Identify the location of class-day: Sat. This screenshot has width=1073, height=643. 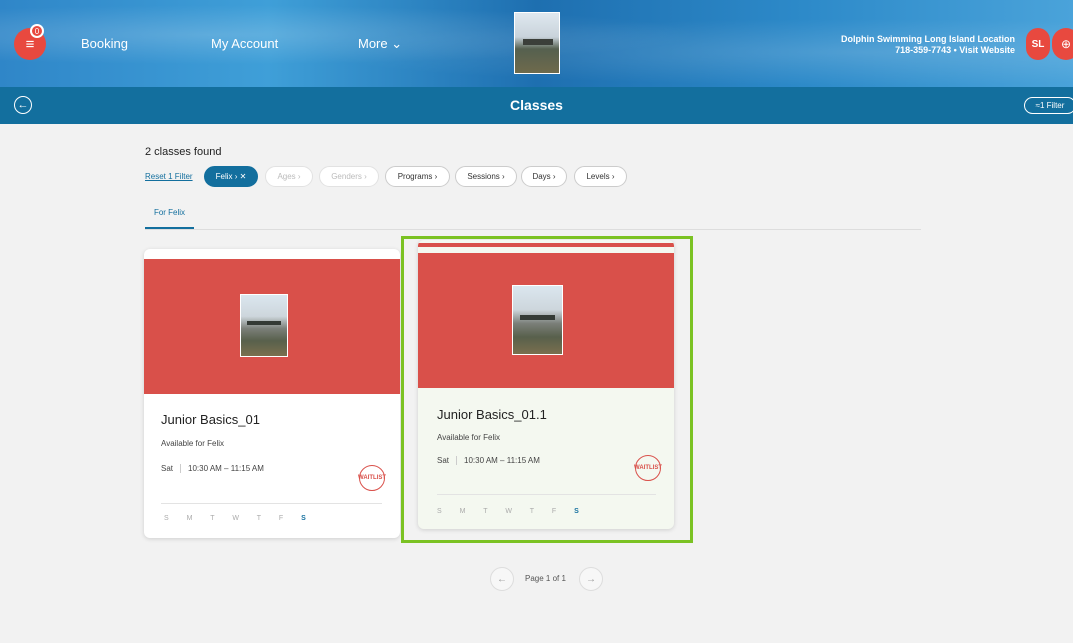
(167, 468).